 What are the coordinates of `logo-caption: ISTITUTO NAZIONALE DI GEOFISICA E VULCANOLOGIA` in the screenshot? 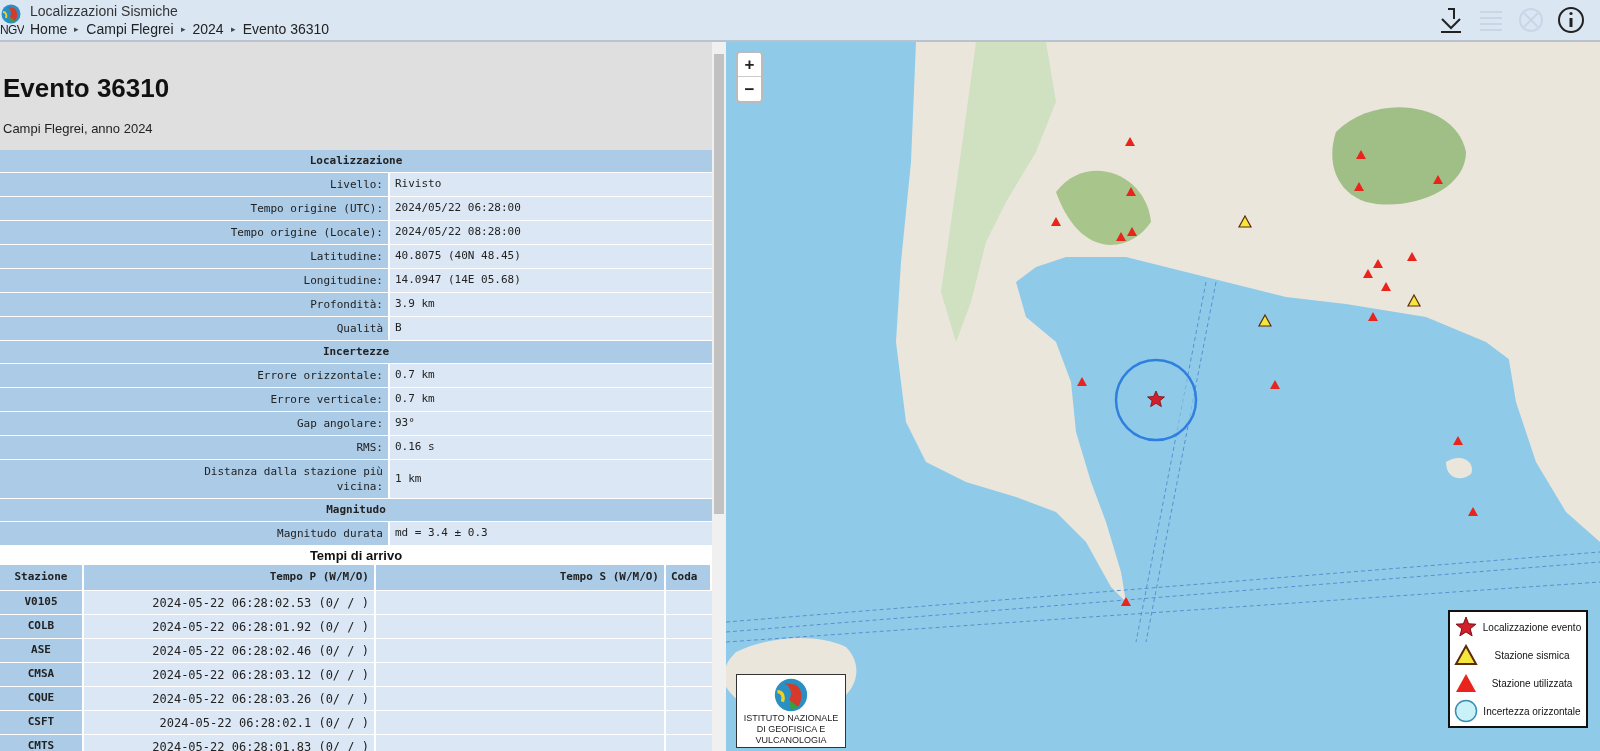 It's located at (791, 729).